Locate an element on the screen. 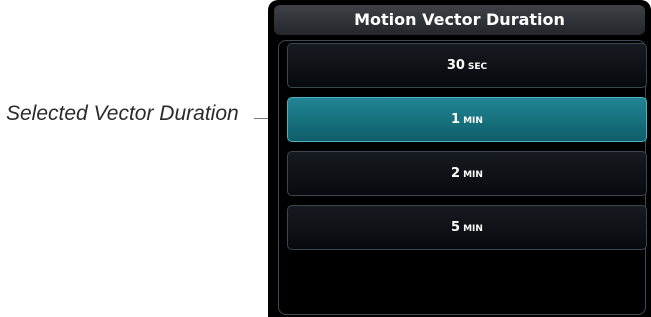  panel-title: Motion Vector Duration is located at coordinates (459, 20).